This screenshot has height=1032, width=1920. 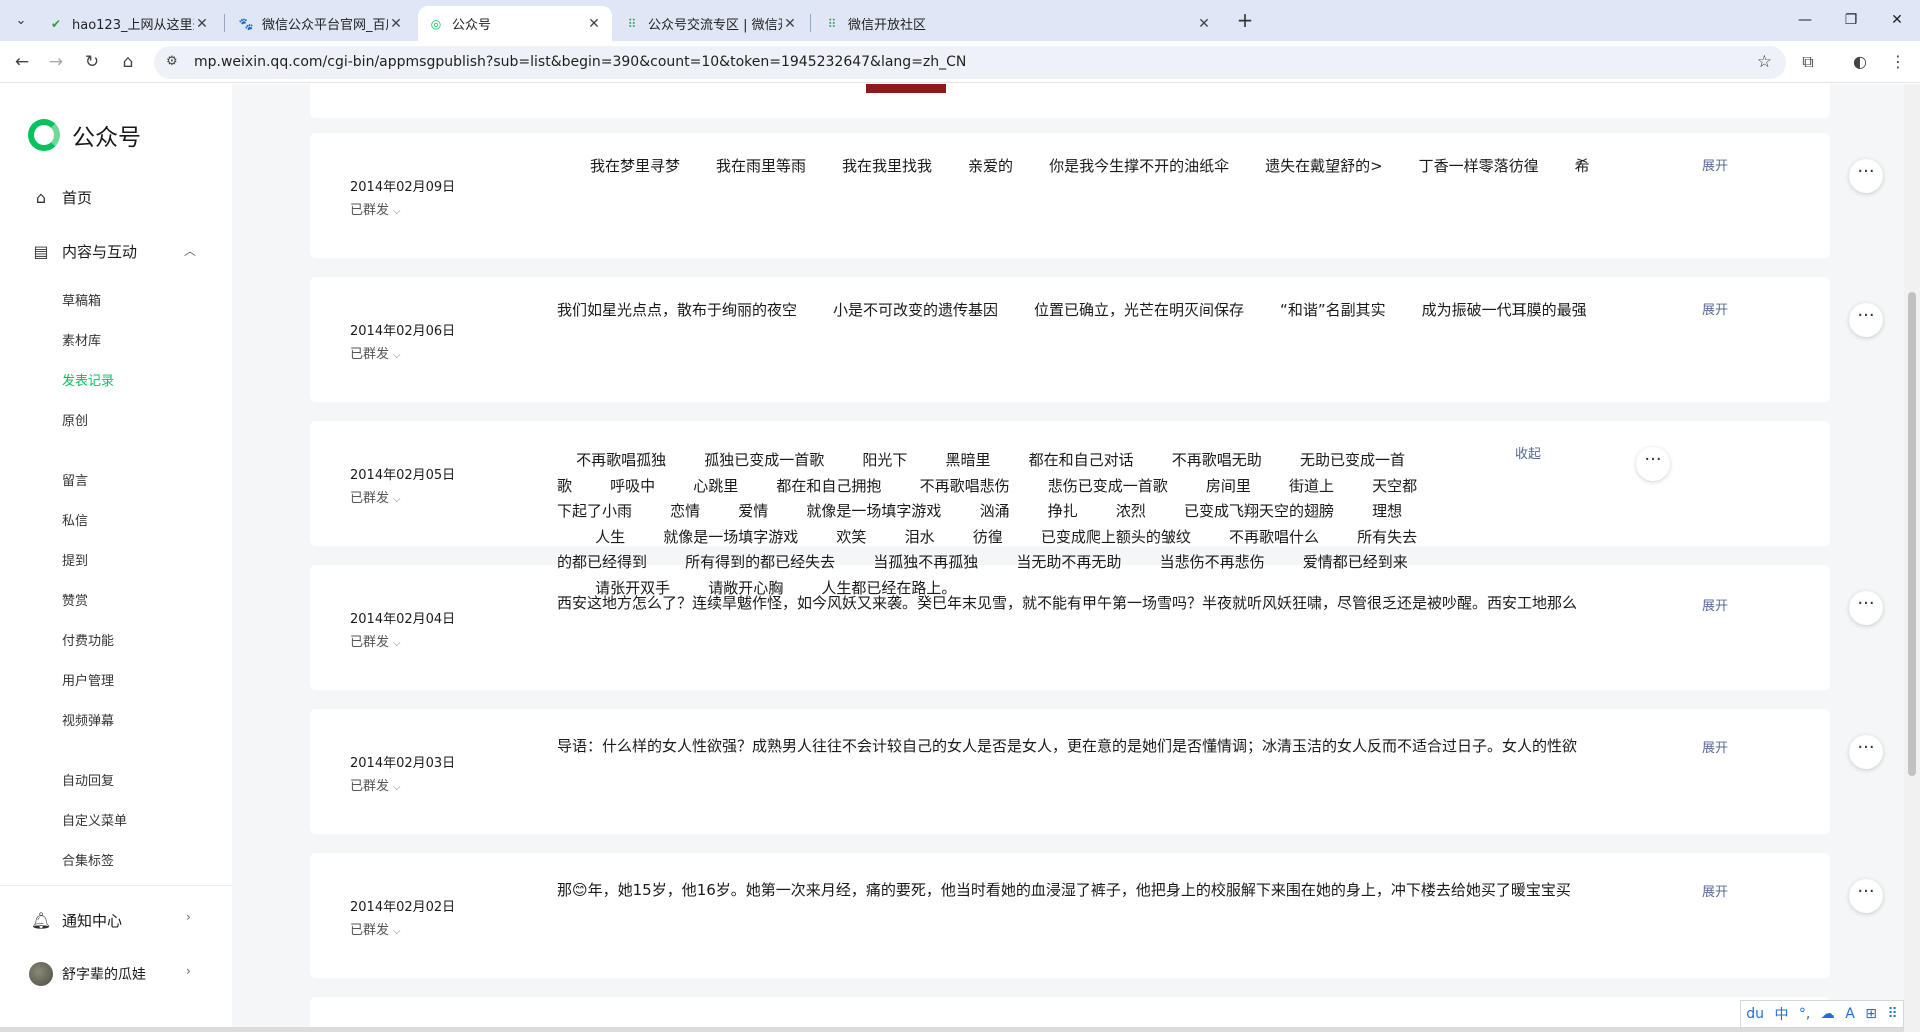 What do you see at coordinates (952, 1029) in the screenshot?
I see `horizontal-scrollbar` at bounding box center [952, 1029].